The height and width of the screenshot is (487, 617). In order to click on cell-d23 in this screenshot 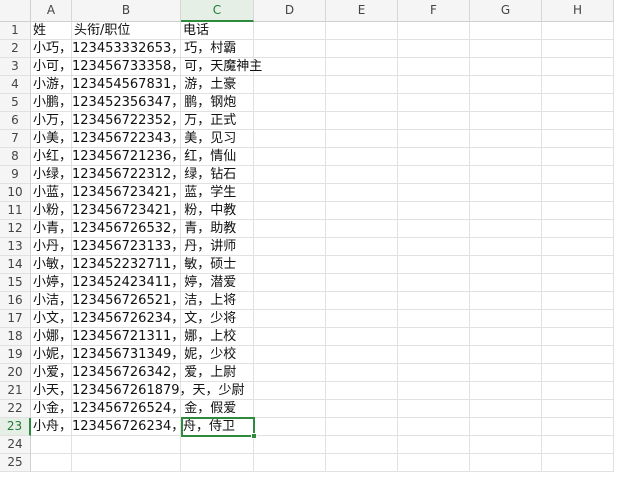, I will do `click(290, 427)`.